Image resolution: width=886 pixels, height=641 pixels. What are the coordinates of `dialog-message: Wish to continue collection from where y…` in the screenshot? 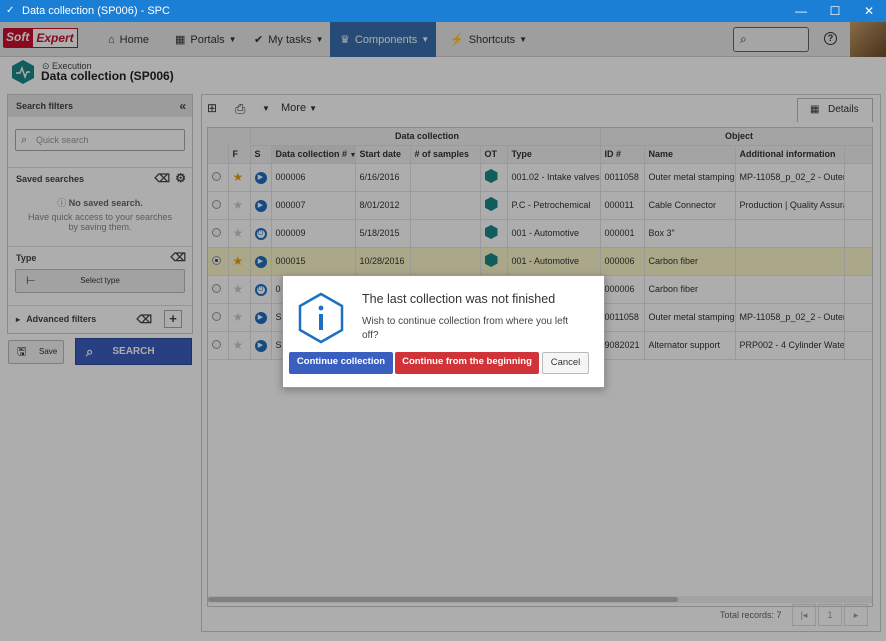 It's located at (465, 328).